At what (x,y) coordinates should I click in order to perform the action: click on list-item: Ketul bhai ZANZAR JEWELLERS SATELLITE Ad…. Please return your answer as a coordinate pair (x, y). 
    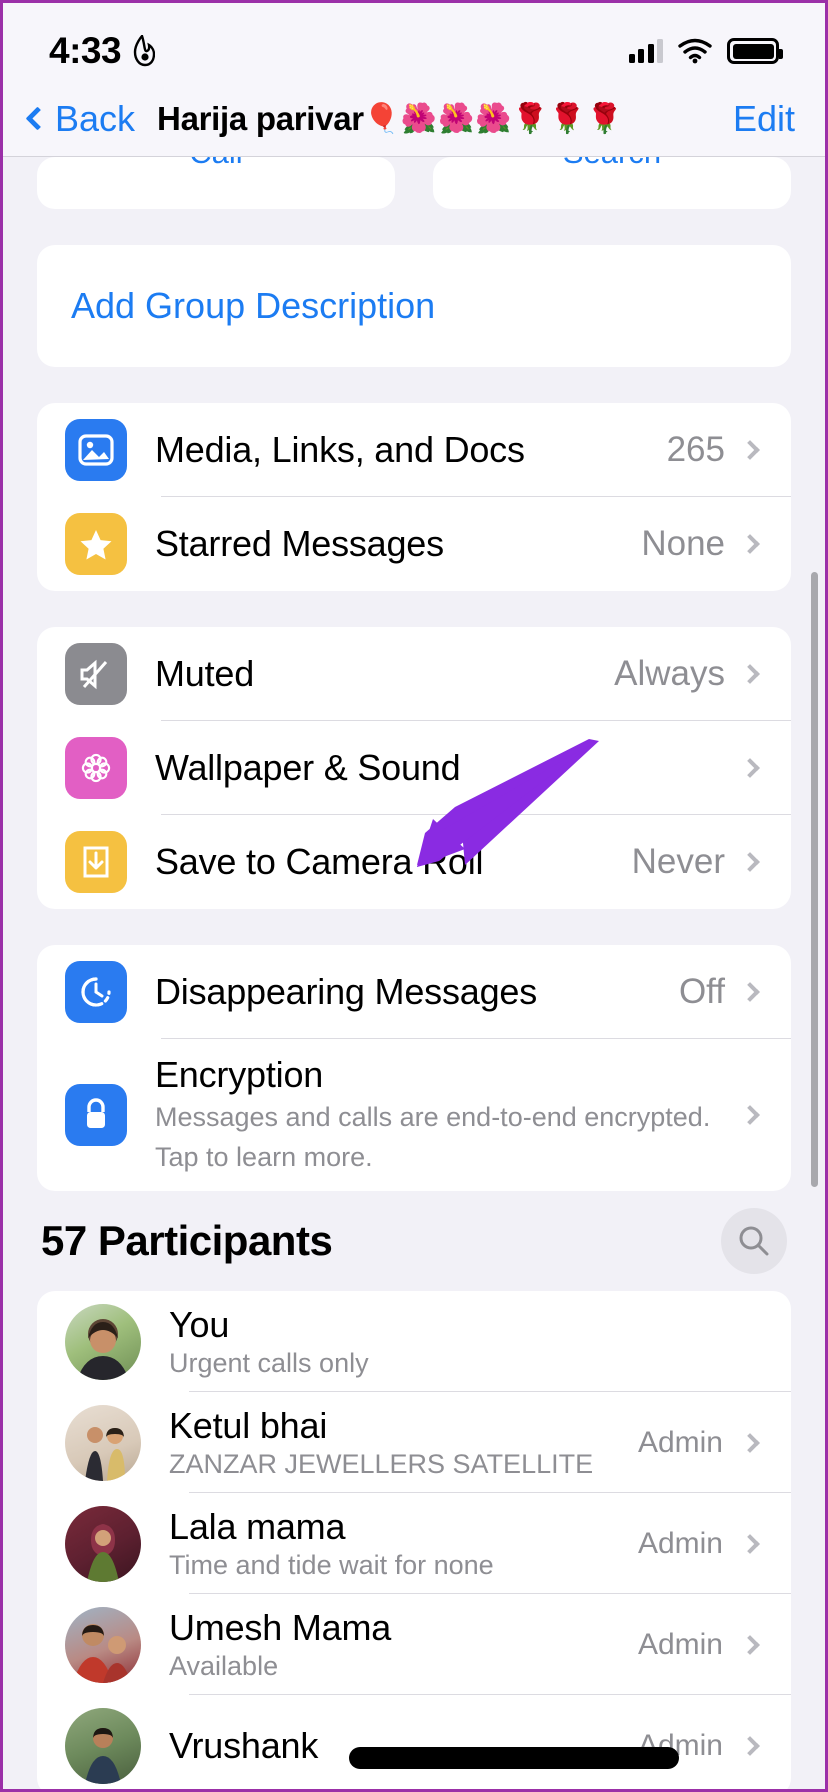
    Looking at the image, I should click on (414, 1442).